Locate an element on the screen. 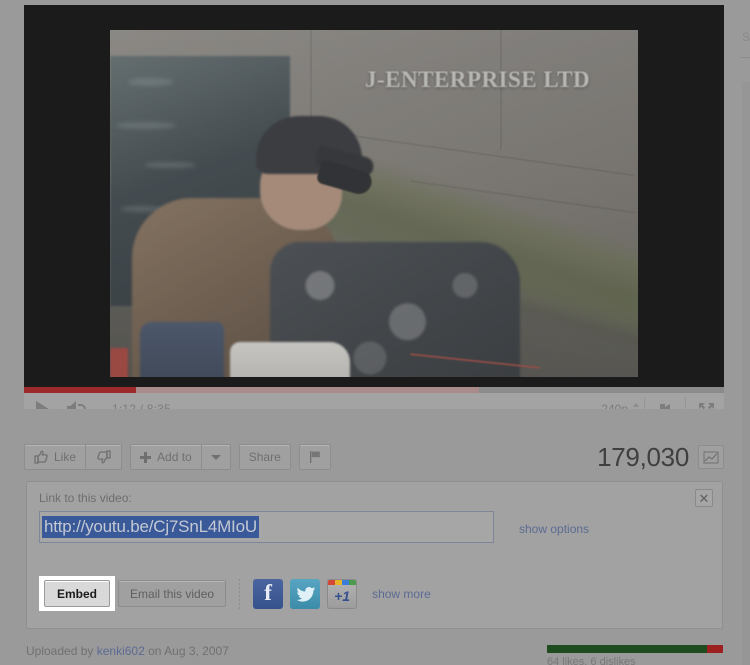 Image resolution: width=750 pixels, height=665 pixels. volume-button is located at coordinates (78, 401).